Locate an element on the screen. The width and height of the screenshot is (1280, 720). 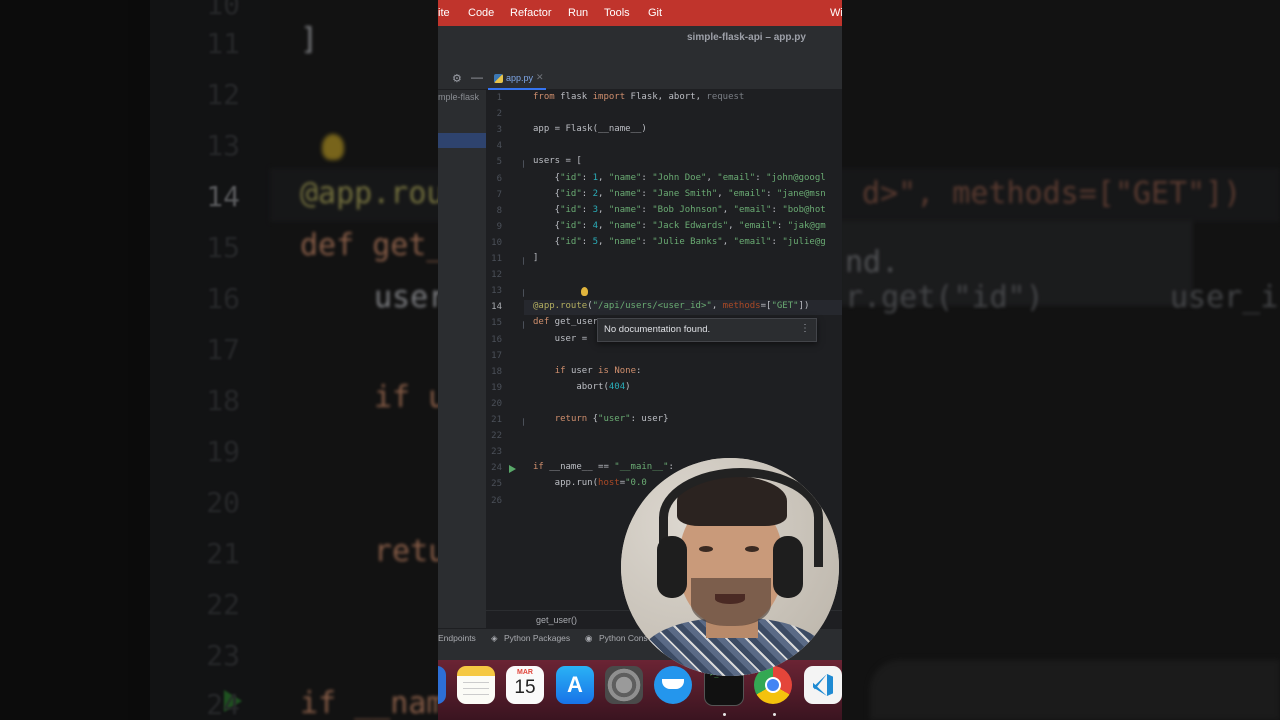
line-number: 17 is located at coordinates (496, 355).